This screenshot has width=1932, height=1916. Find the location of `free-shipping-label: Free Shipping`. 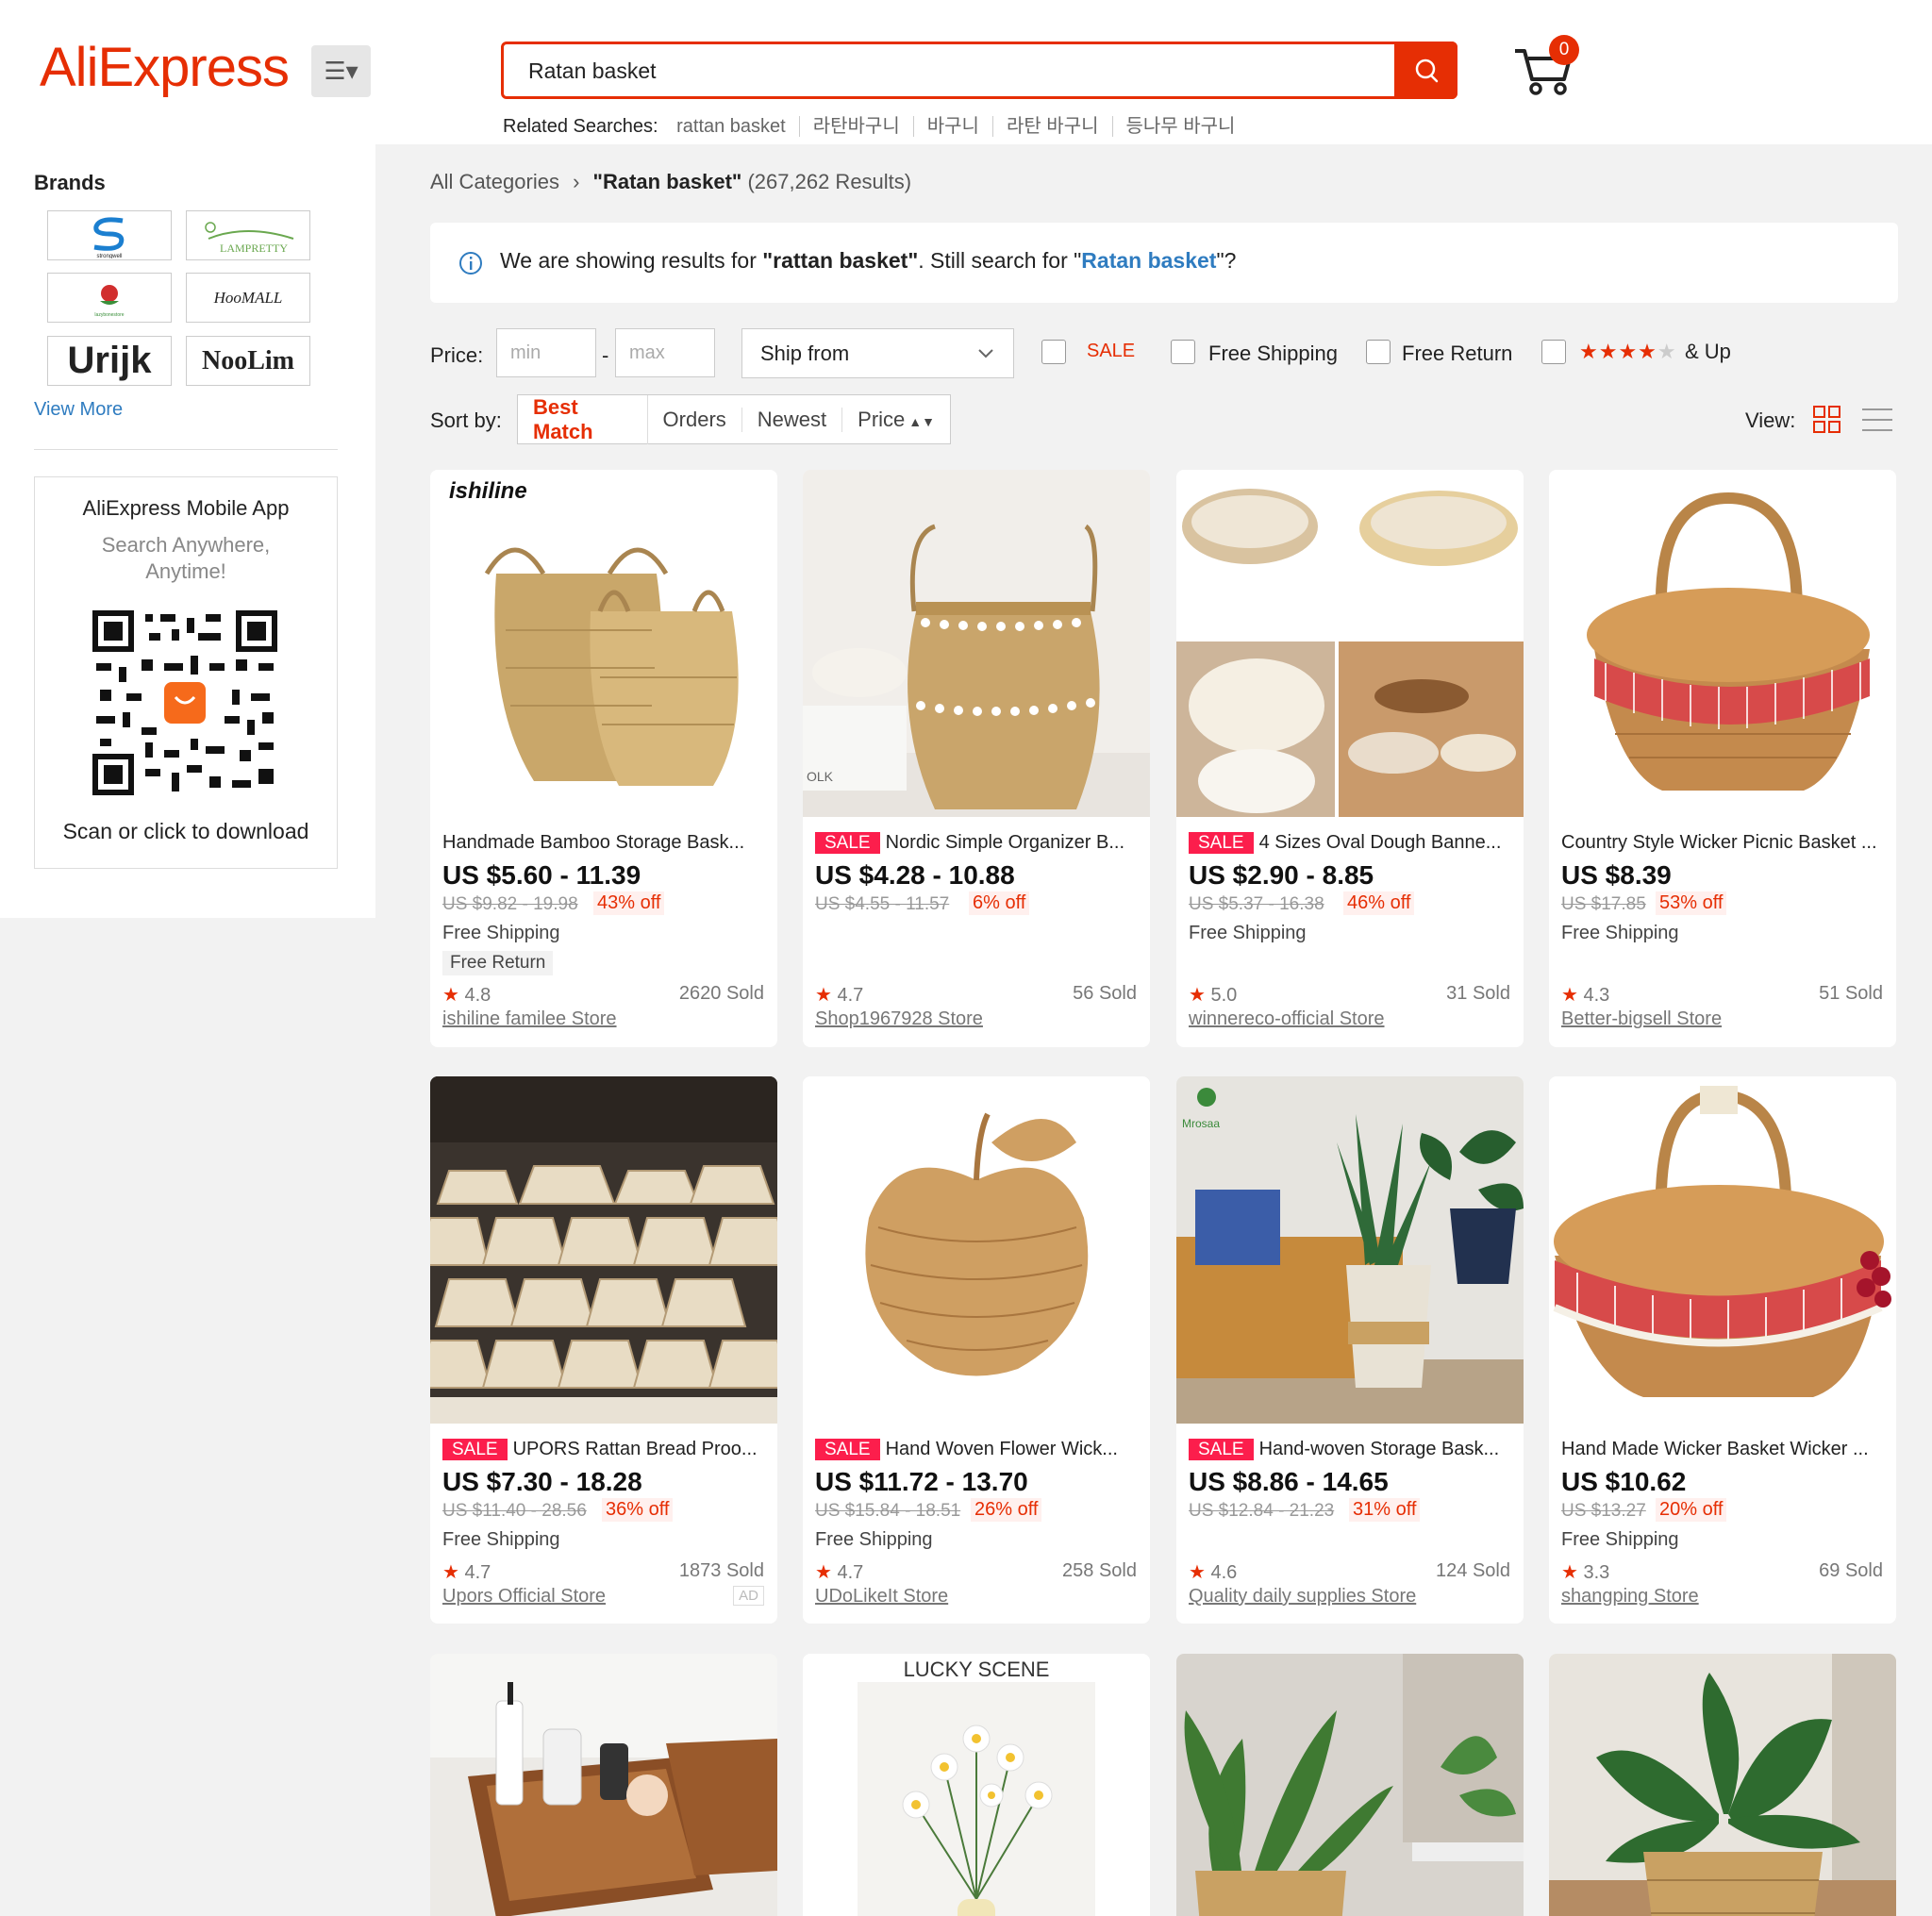

free-shipping-label: Free Shipping is located at coordinates (1273, 354).